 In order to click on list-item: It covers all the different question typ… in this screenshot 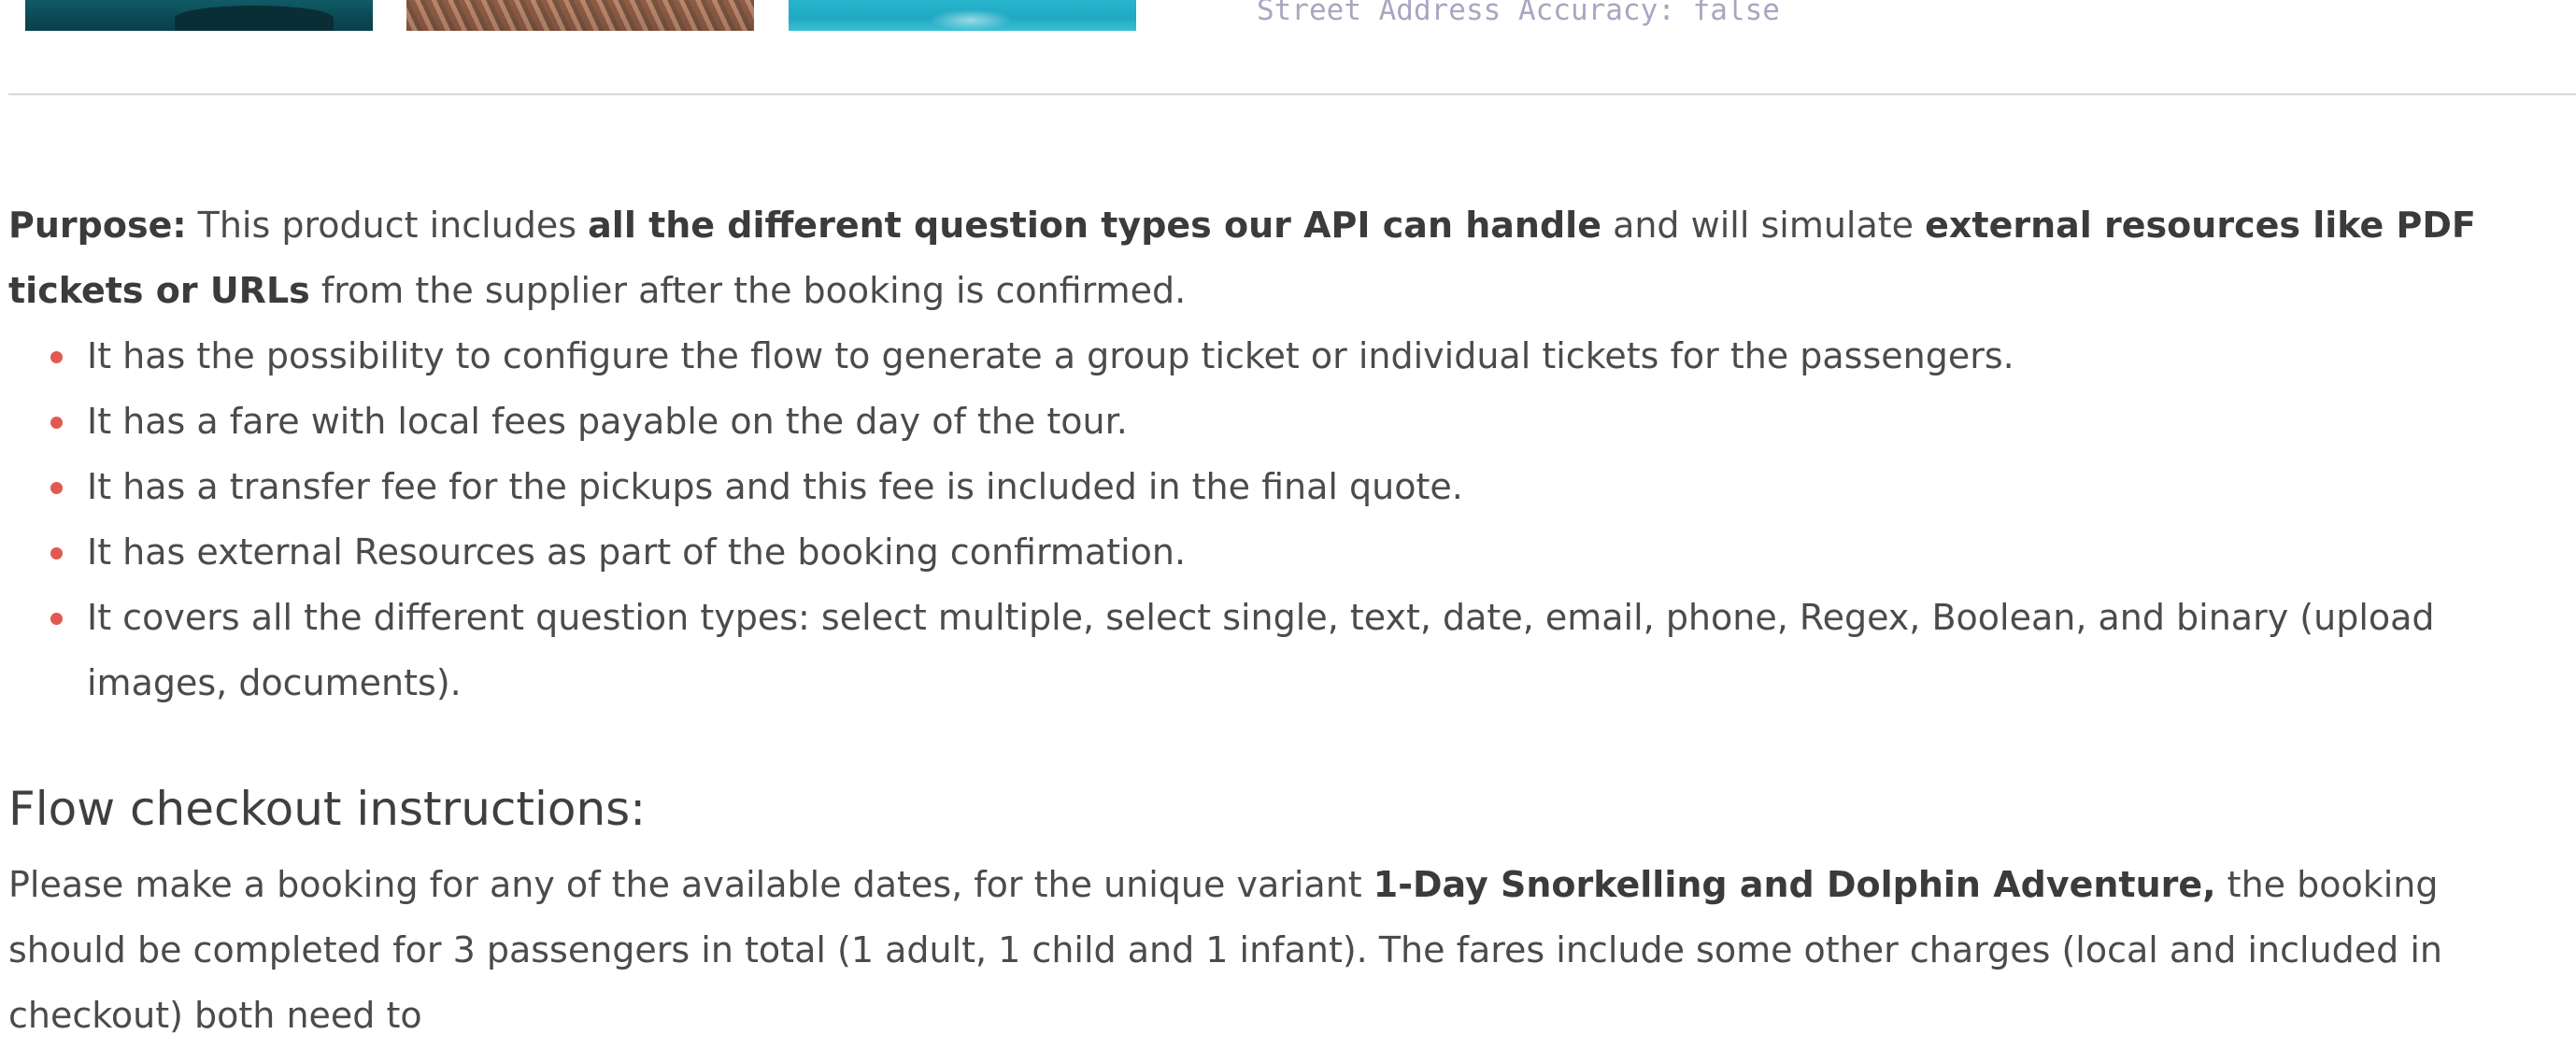, I will do `click(1300, 650)`.